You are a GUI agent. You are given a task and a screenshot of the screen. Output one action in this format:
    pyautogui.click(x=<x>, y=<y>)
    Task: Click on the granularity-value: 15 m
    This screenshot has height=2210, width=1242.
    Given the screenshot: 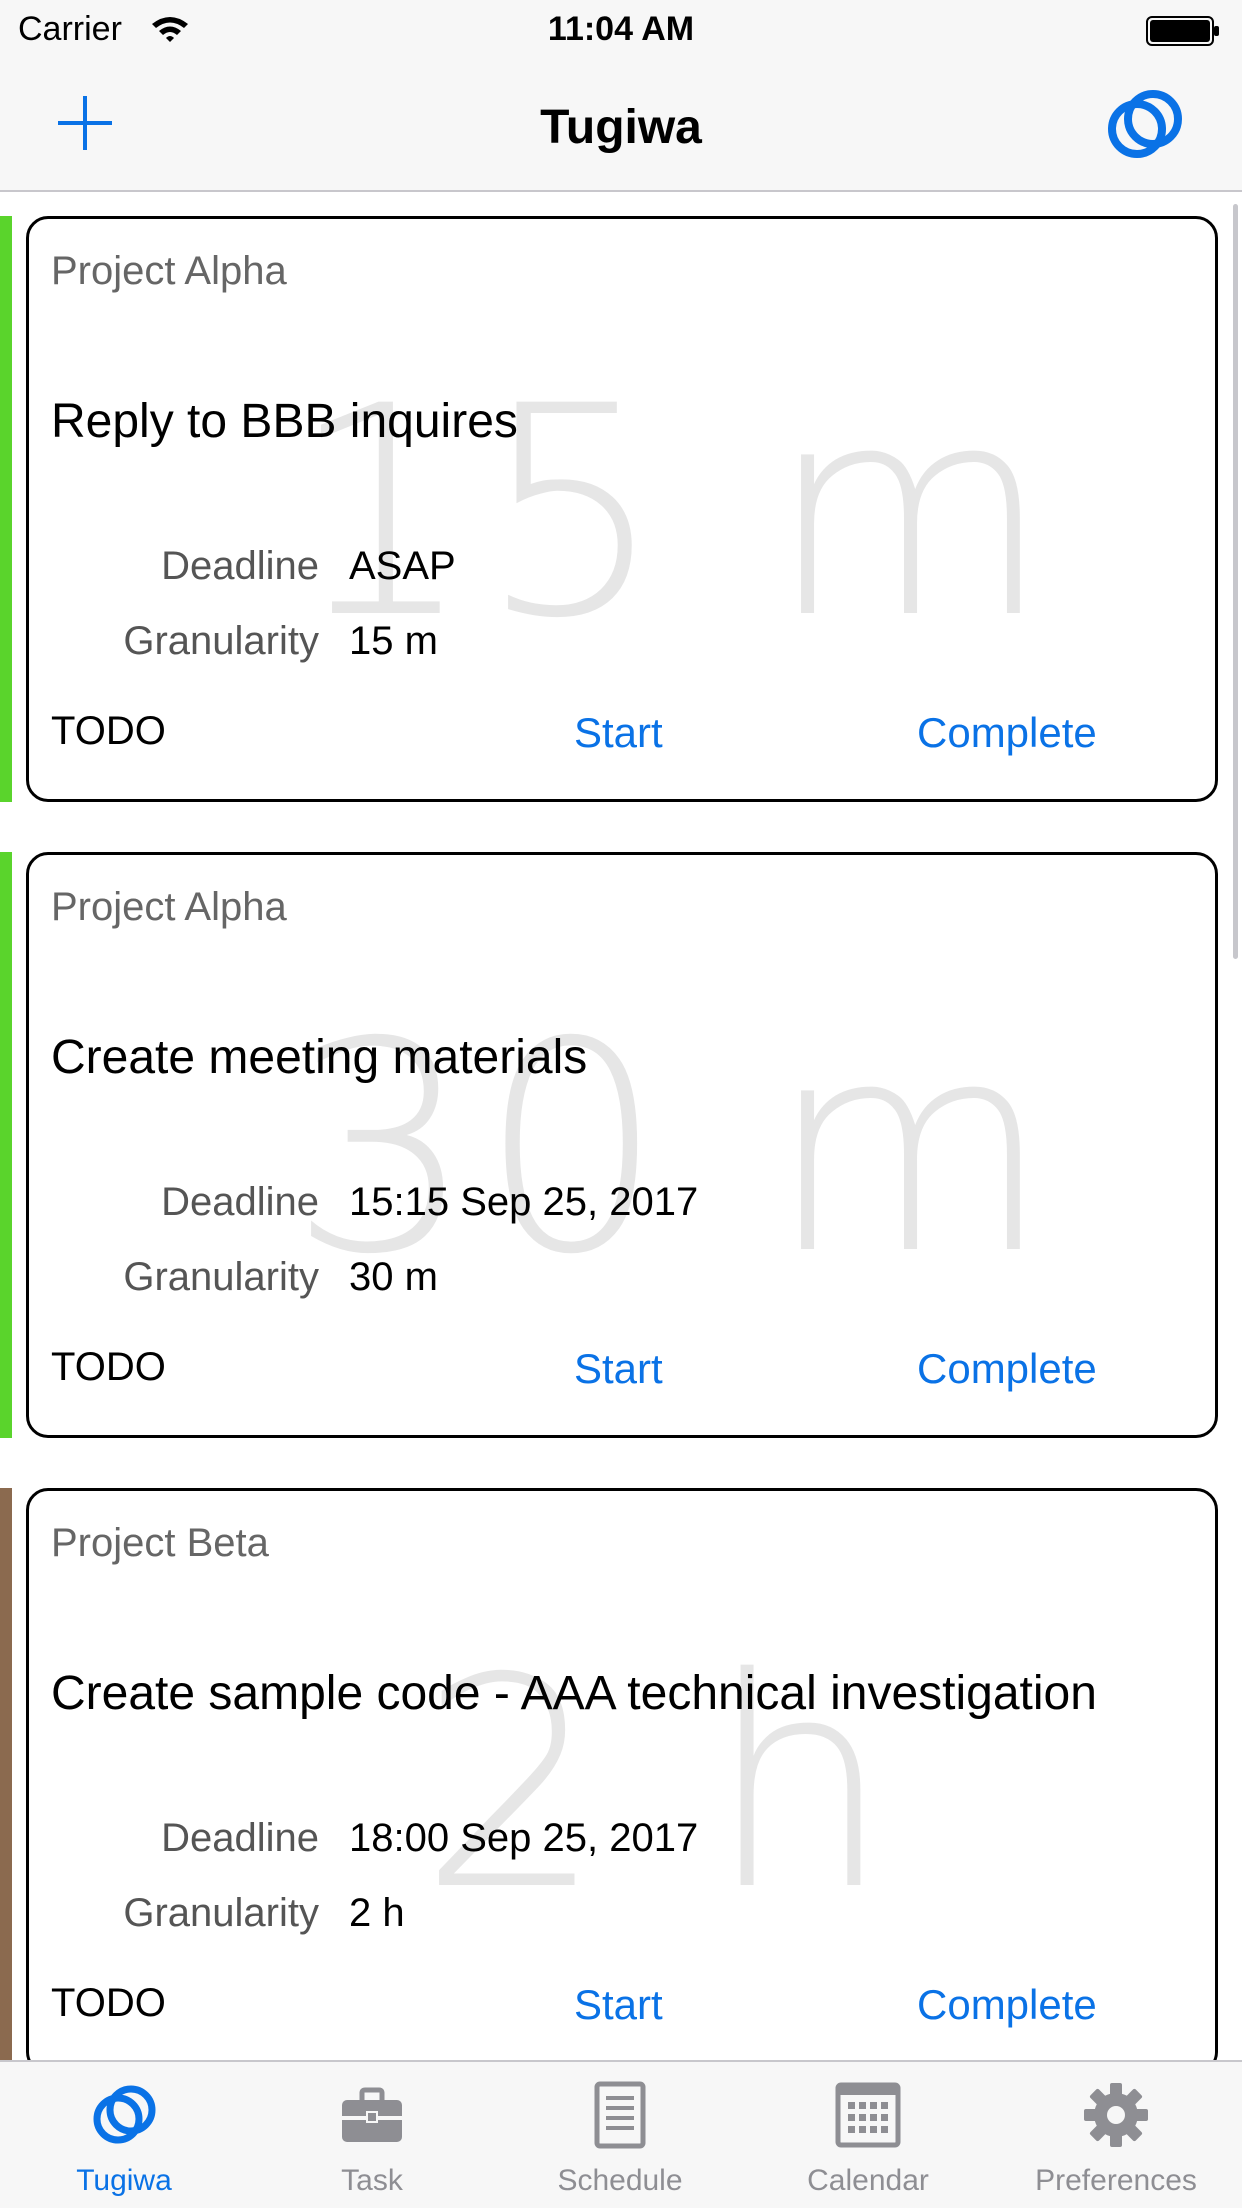 What is the action you would take?
    pyautogui.click(x=393, y=641)
    